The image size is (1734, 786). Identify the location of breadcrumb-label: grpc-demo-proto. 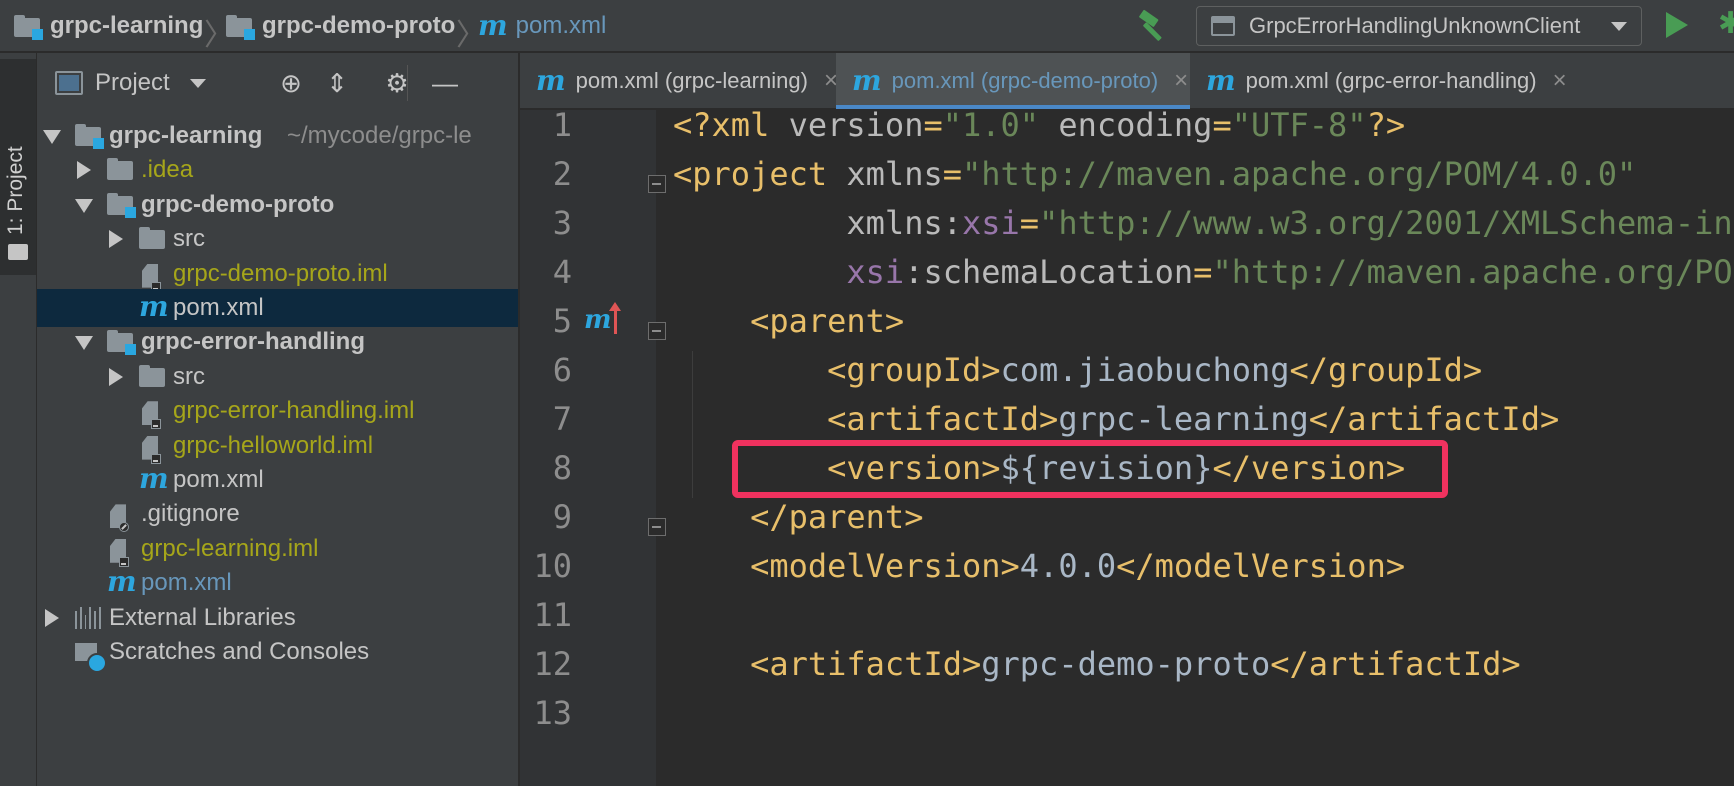
(359, 25).